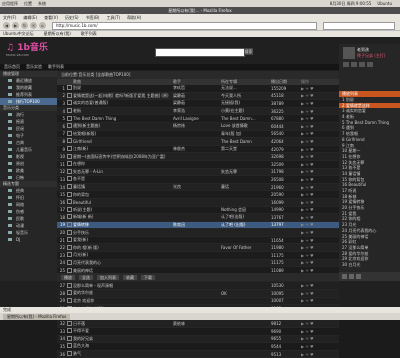  What do you see at coordinates (28, 135) in the screenshot?
I see `sidebar-item: 电子` at bounding box center [28, 135].